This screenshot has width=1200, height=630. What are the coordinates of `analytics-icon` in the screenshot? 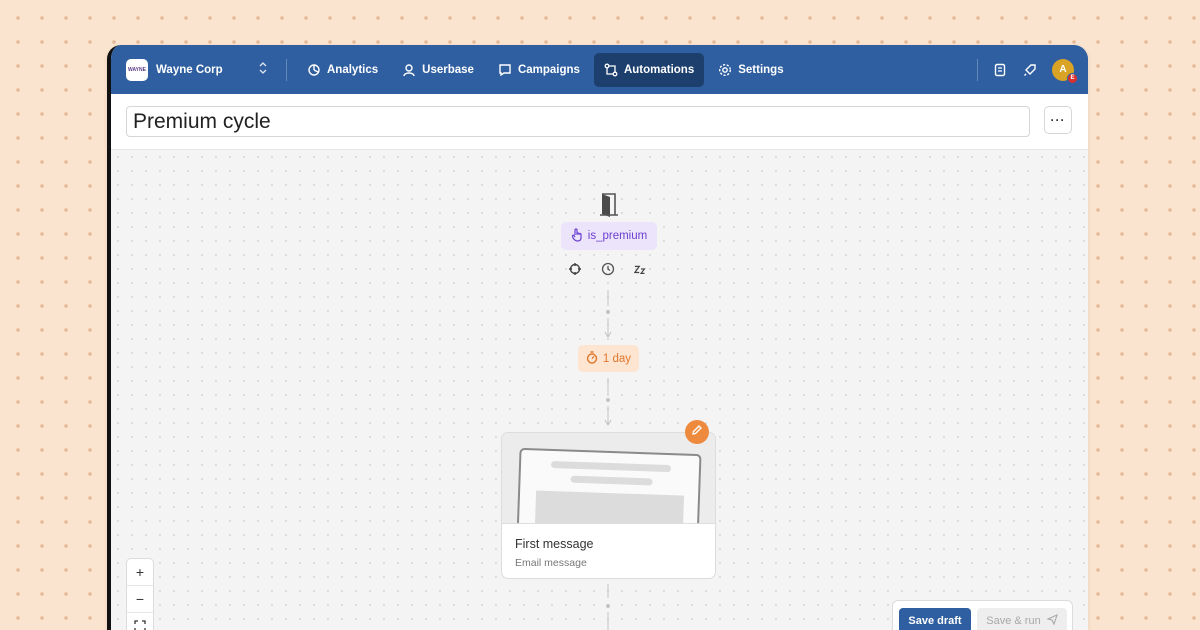 It's located at (314, 70).